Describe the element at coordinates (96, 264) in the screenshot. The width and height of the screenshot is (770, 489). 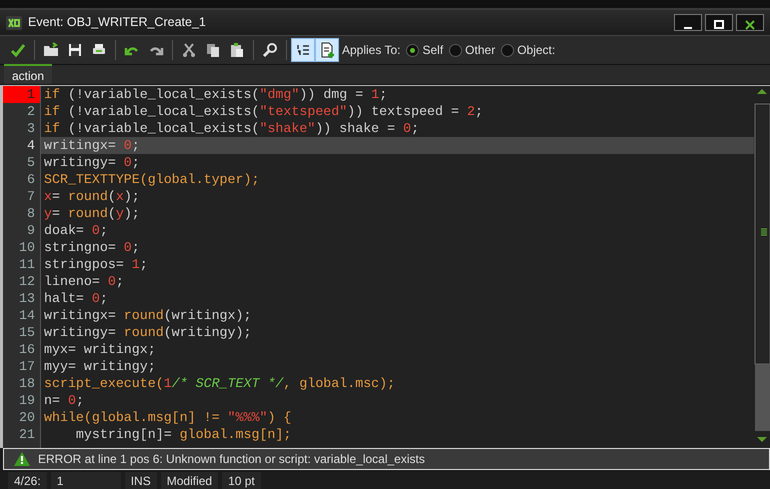
I see `code-line: stringpos= 1;` at that location.